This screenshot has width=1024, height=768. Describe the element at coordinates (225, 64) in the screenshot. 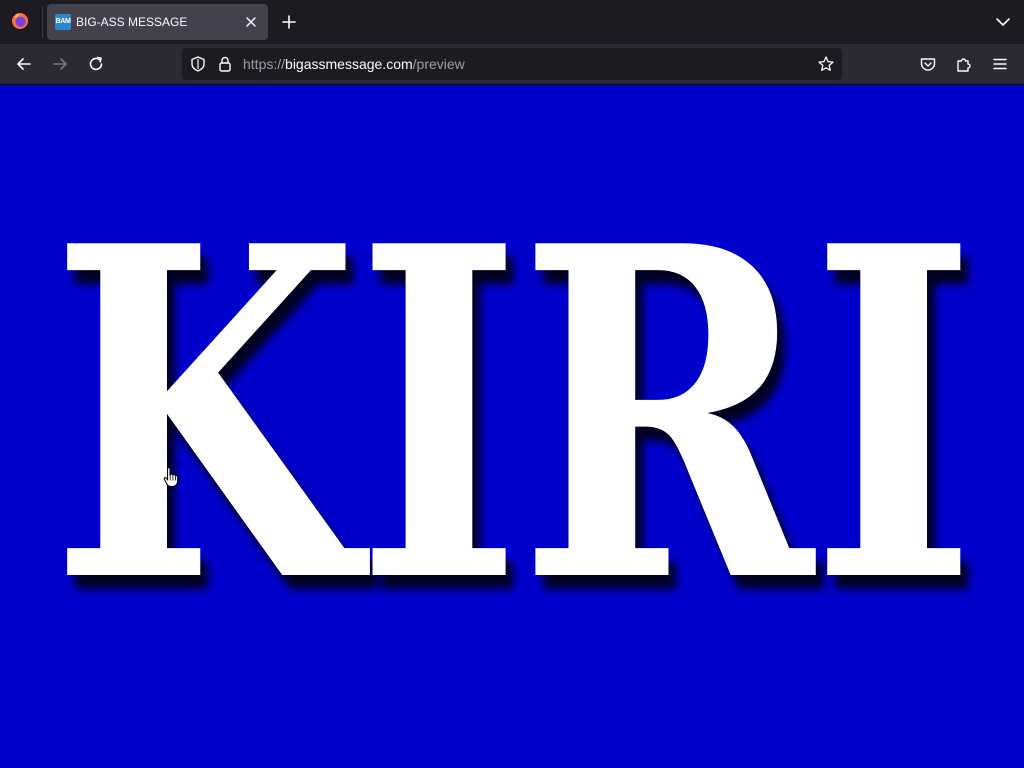

I see `lock-icon` at that location.